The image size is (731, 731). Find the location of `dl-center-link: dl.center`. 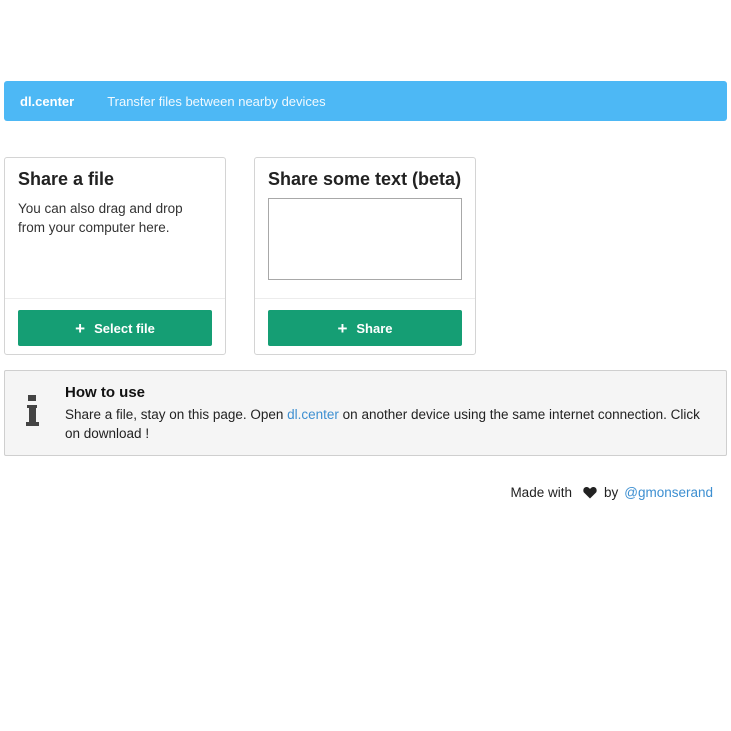

dl-center-link: dl.center is located at coordinates (313, 414).